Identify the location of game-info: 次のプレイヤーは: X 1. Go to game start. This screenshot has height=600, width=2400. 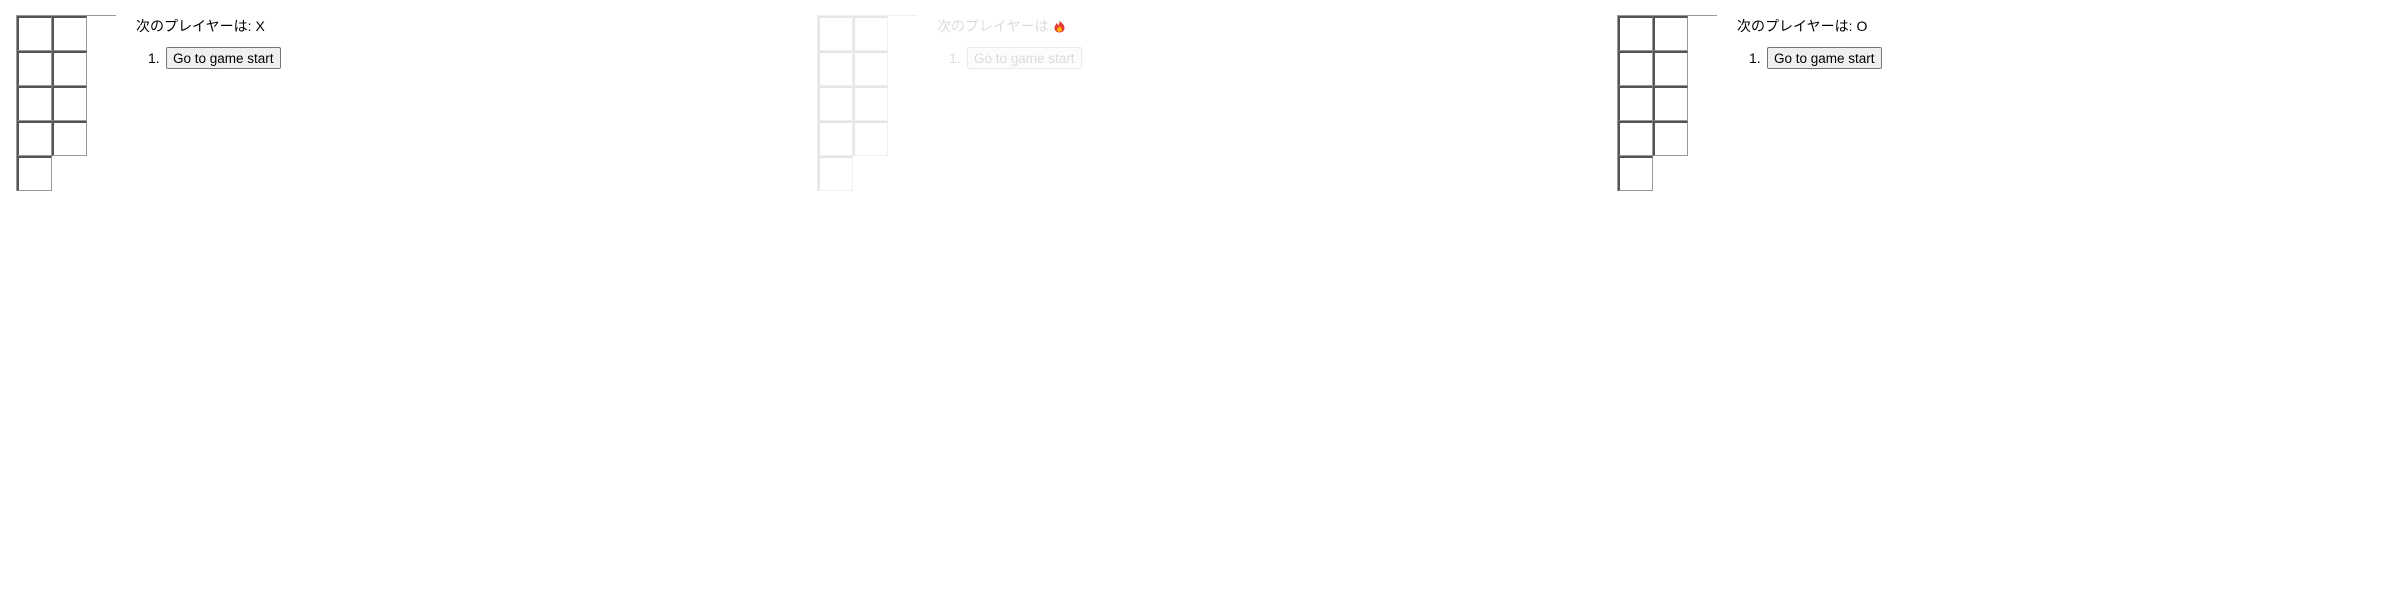
(208, 42).